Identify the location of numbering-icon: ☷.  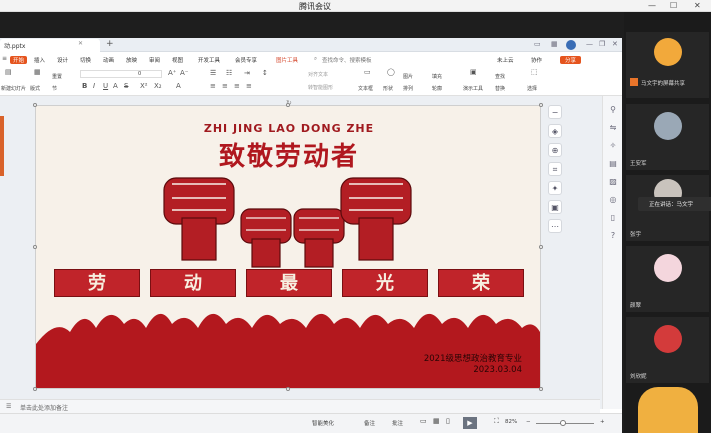
(229, 73).